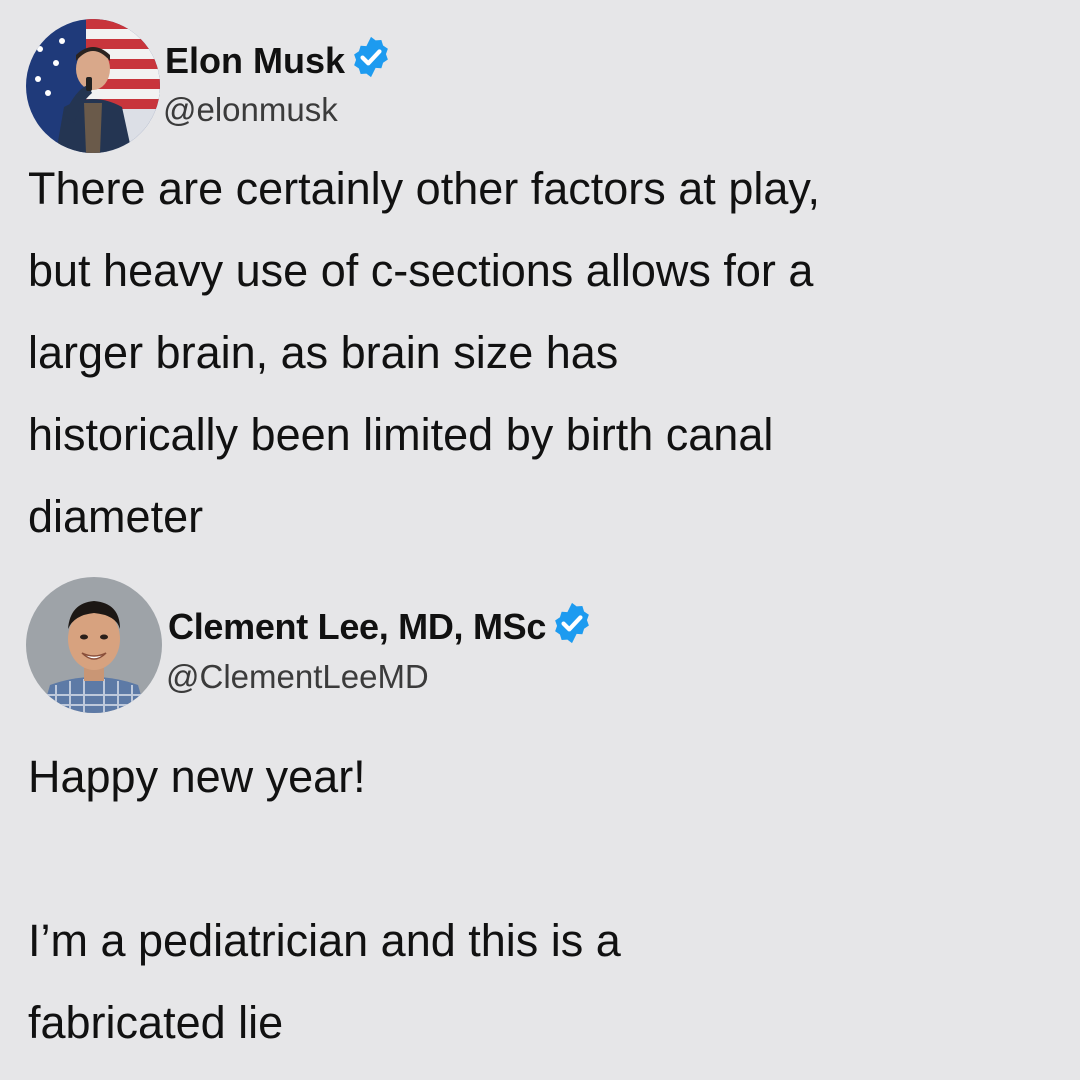 The width and height of the screenshot is (1080, 1080). I want to click on tweet-text-line: Happy new year!, so click(197, 776).